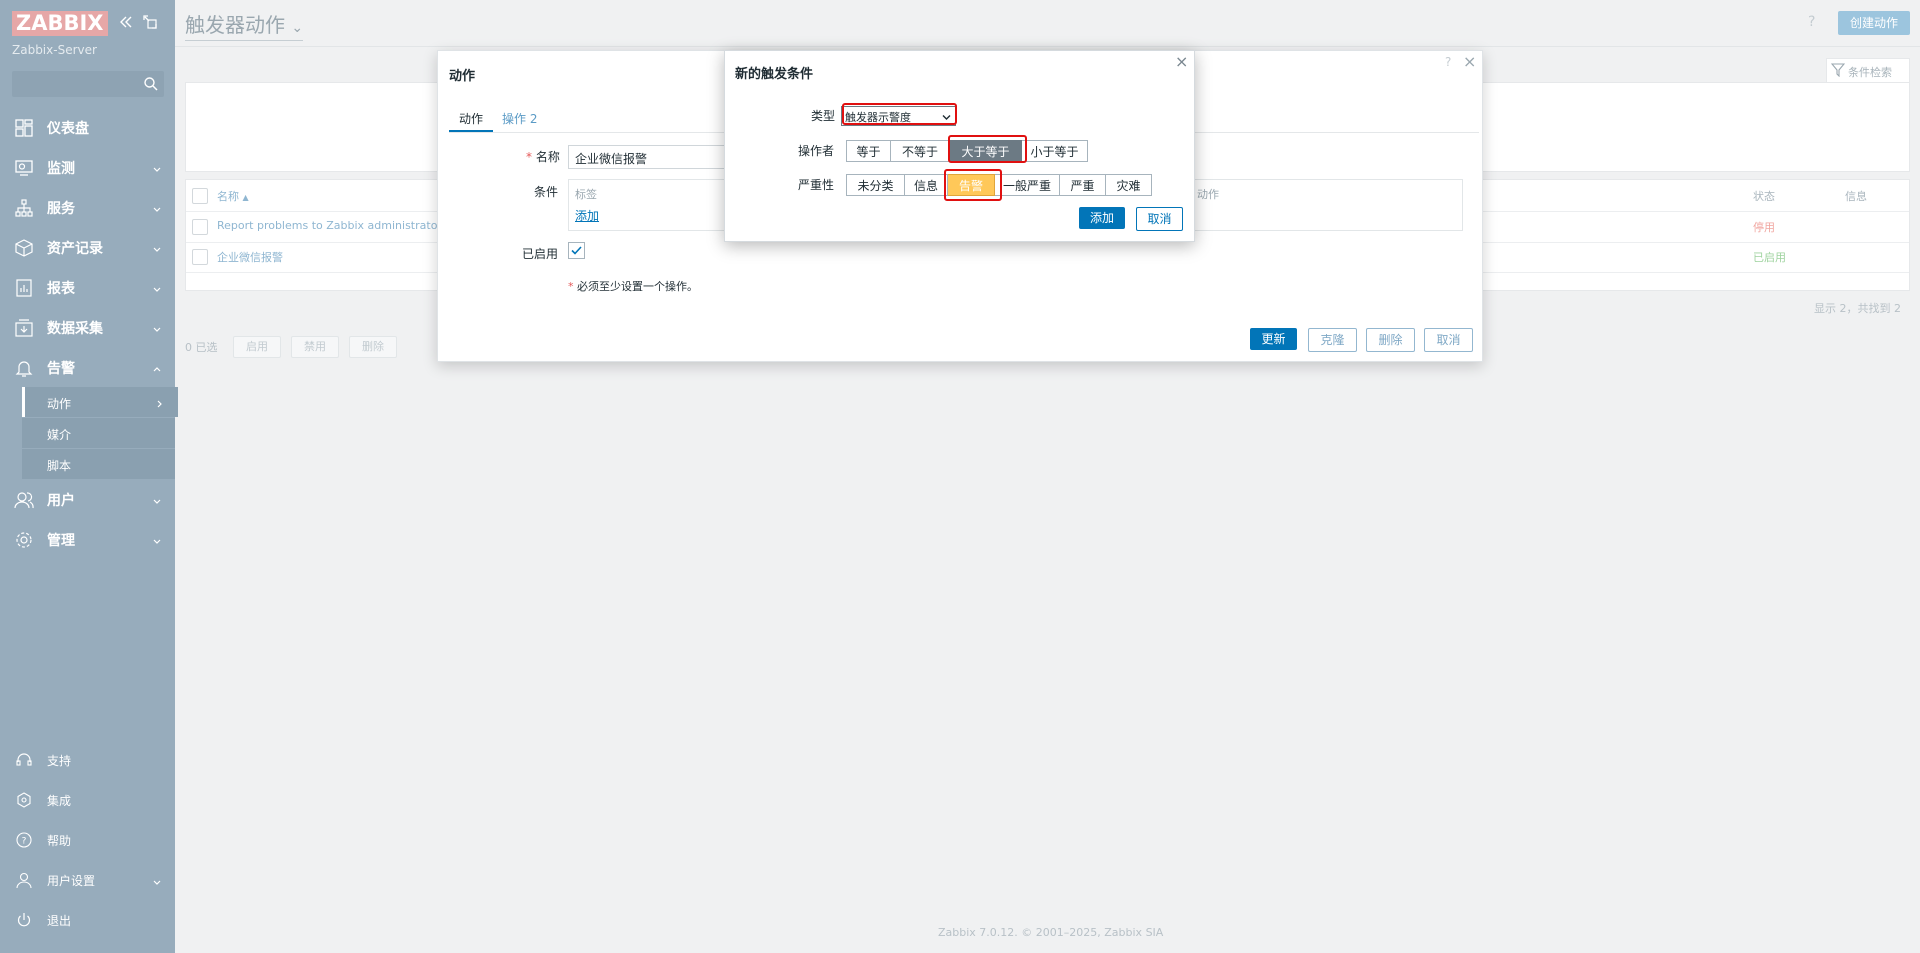 This screenshot has height=953, width=1920. What do you see at coordinates (98, 433) in the screenshot?
I see `sidebar-item-media: 媒介` at bounding box center [98, 433].